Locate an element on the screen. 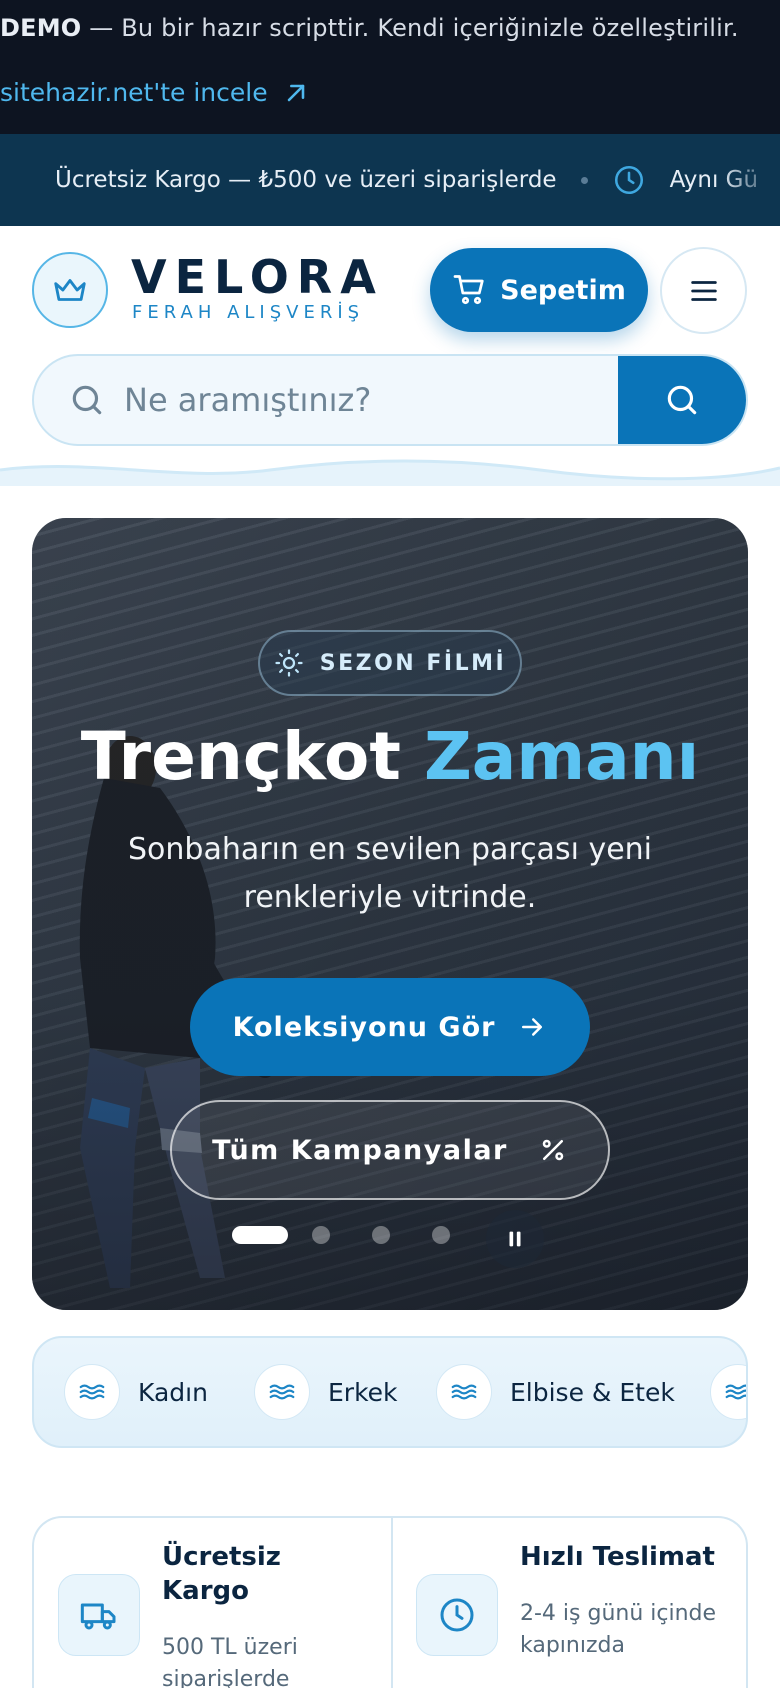 Image resolution: width=780 pixels, height=1688 pixels. cart-icon is located at coordinates (468, 290).